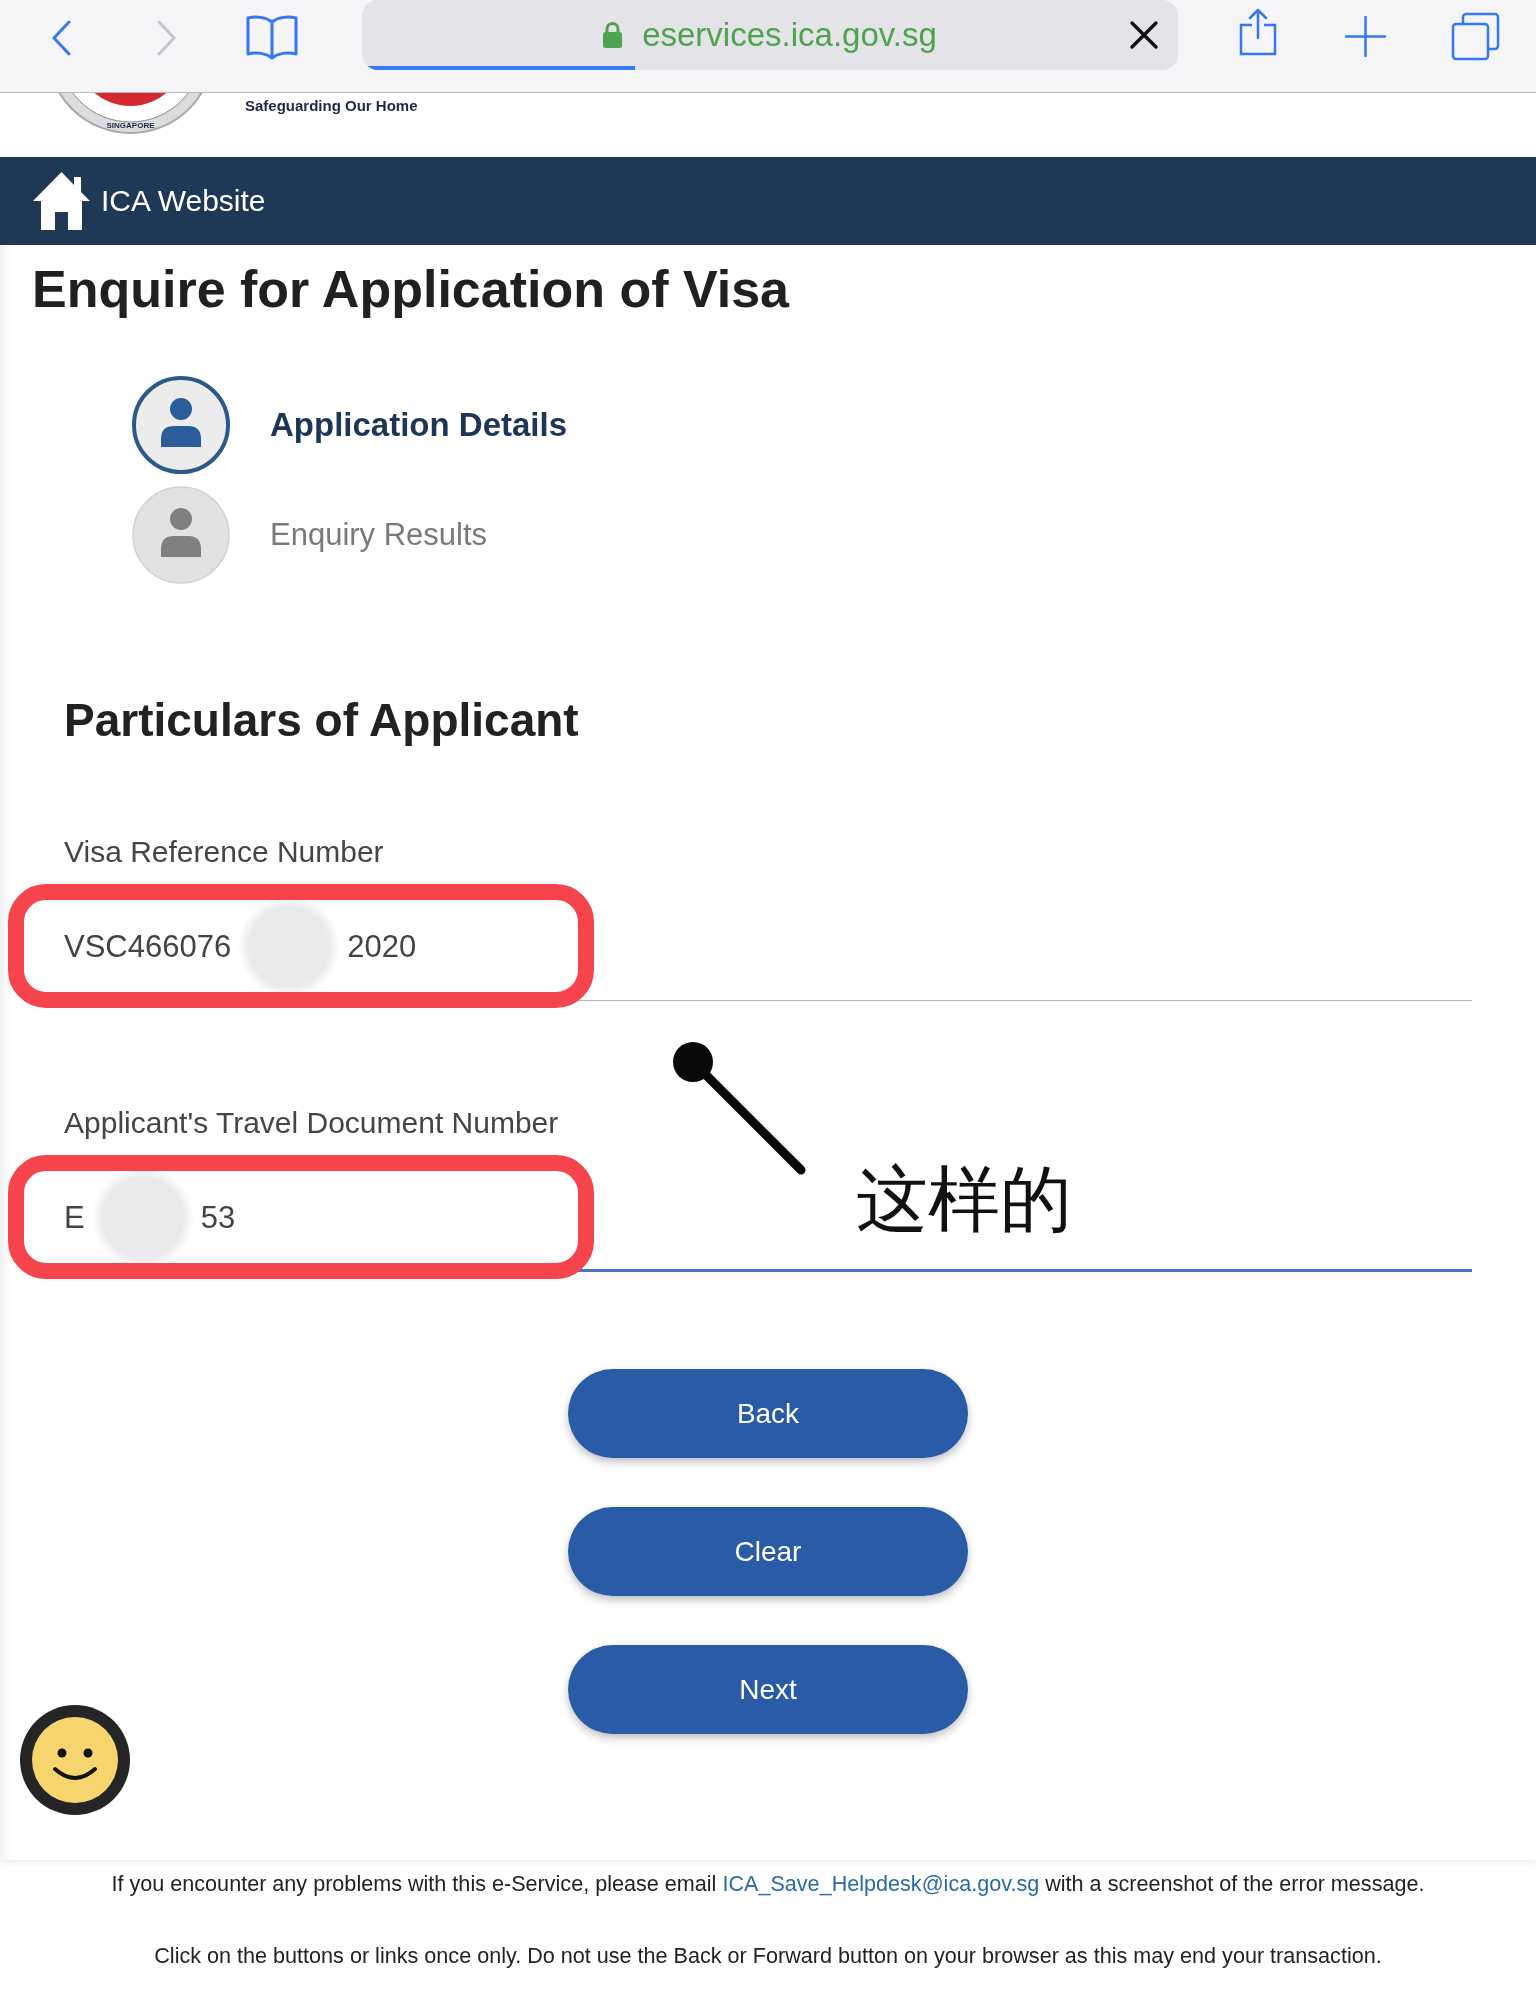 The height and width of the screenshot is (2000, 1536). I want to click on email-link: ICA_Save_Helpdesk@ica.gov.sg, so click(881, 1883).